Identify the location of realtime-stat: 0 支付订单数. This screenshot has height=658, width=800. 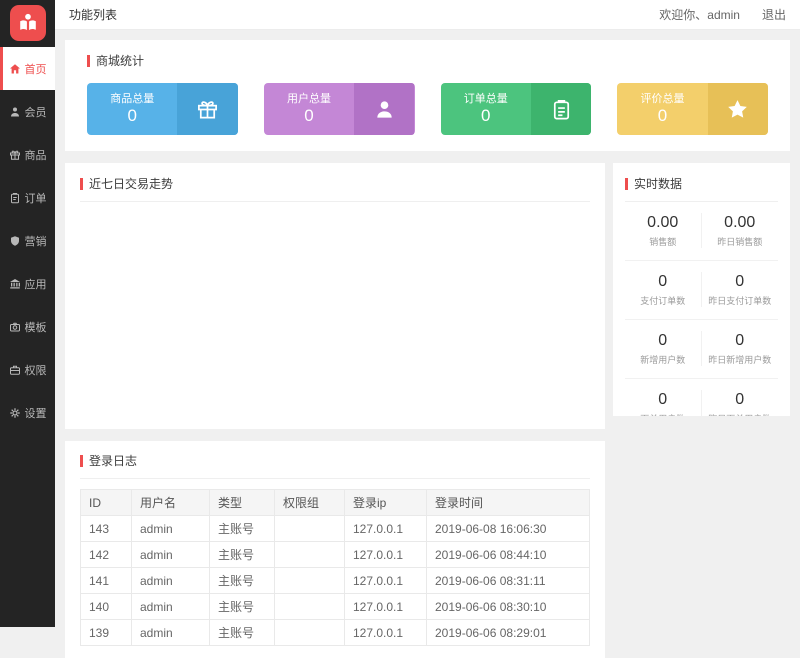
(663, 289).